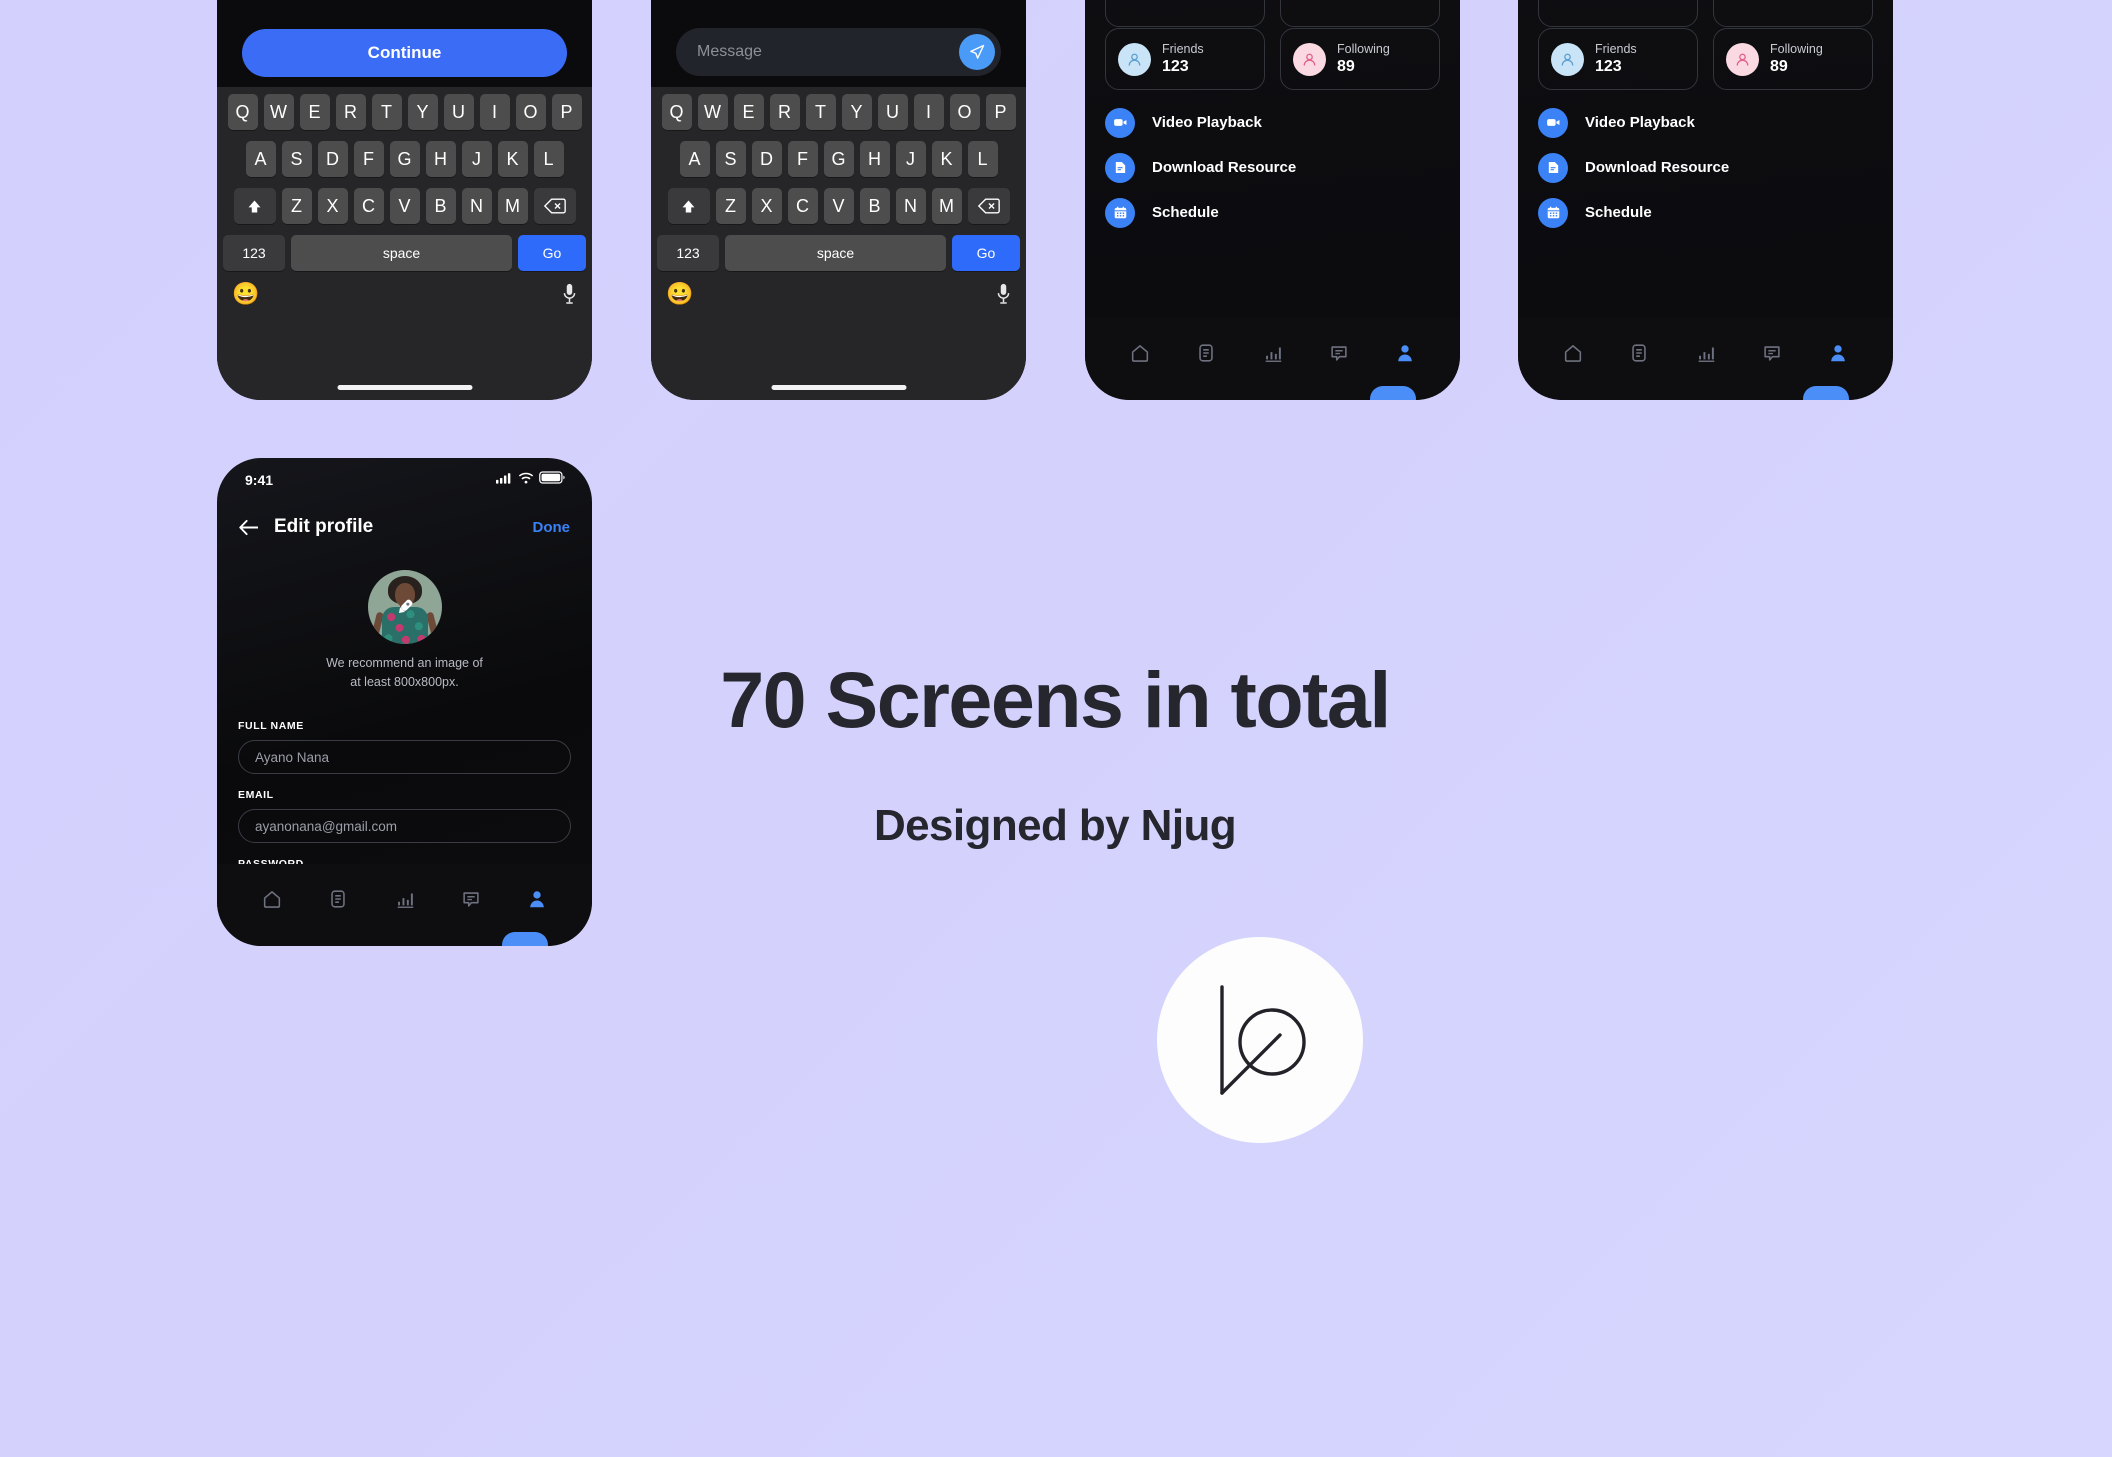 This screenshot has width=2112, height=1457. Describe the element at coordinates (838, 52) in the screenshot. I see `message-input-bar: Message` at that location.